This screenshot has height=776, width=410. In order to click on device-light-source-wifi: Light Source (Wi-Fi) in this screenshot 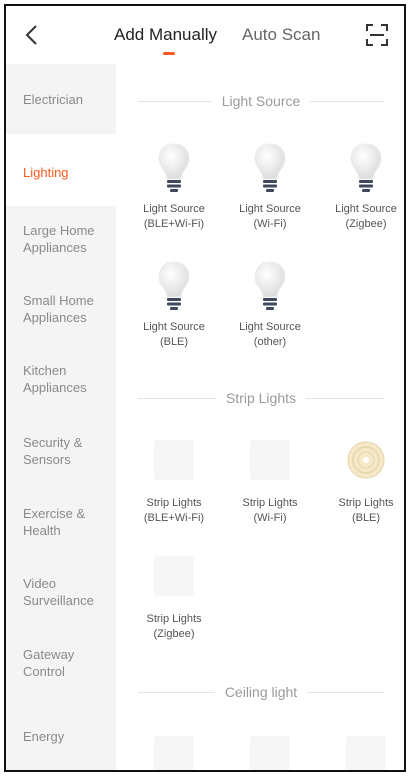, I will do `click(270, 187)`.